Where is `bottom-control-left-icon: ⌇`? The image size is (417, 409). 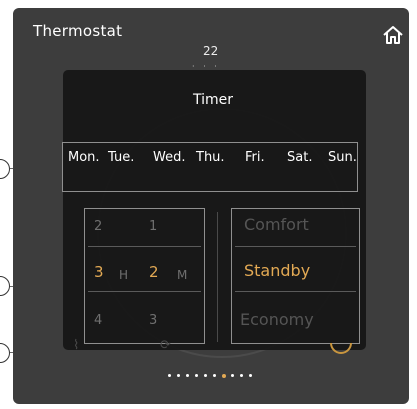 bottom-control-left-icon: ⌇ is located at coordinates (76, 345).